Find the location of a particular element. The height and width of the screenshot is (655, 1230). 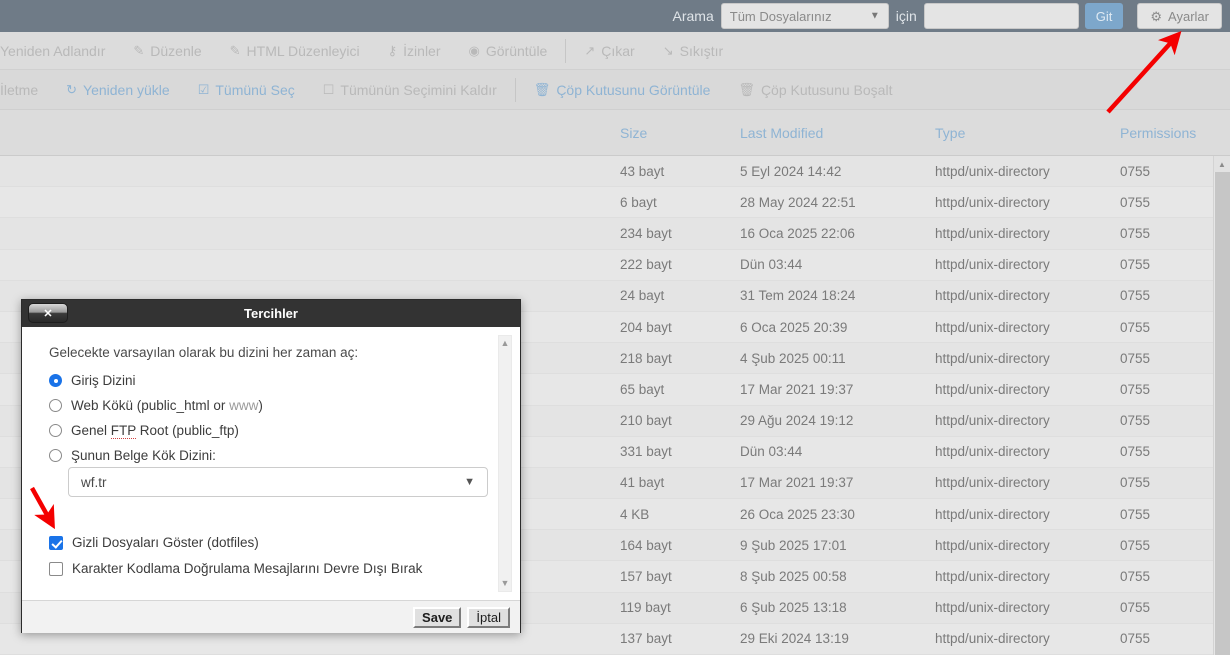

checkbox-disable-charset-messages is located at coordinates (56, 568).